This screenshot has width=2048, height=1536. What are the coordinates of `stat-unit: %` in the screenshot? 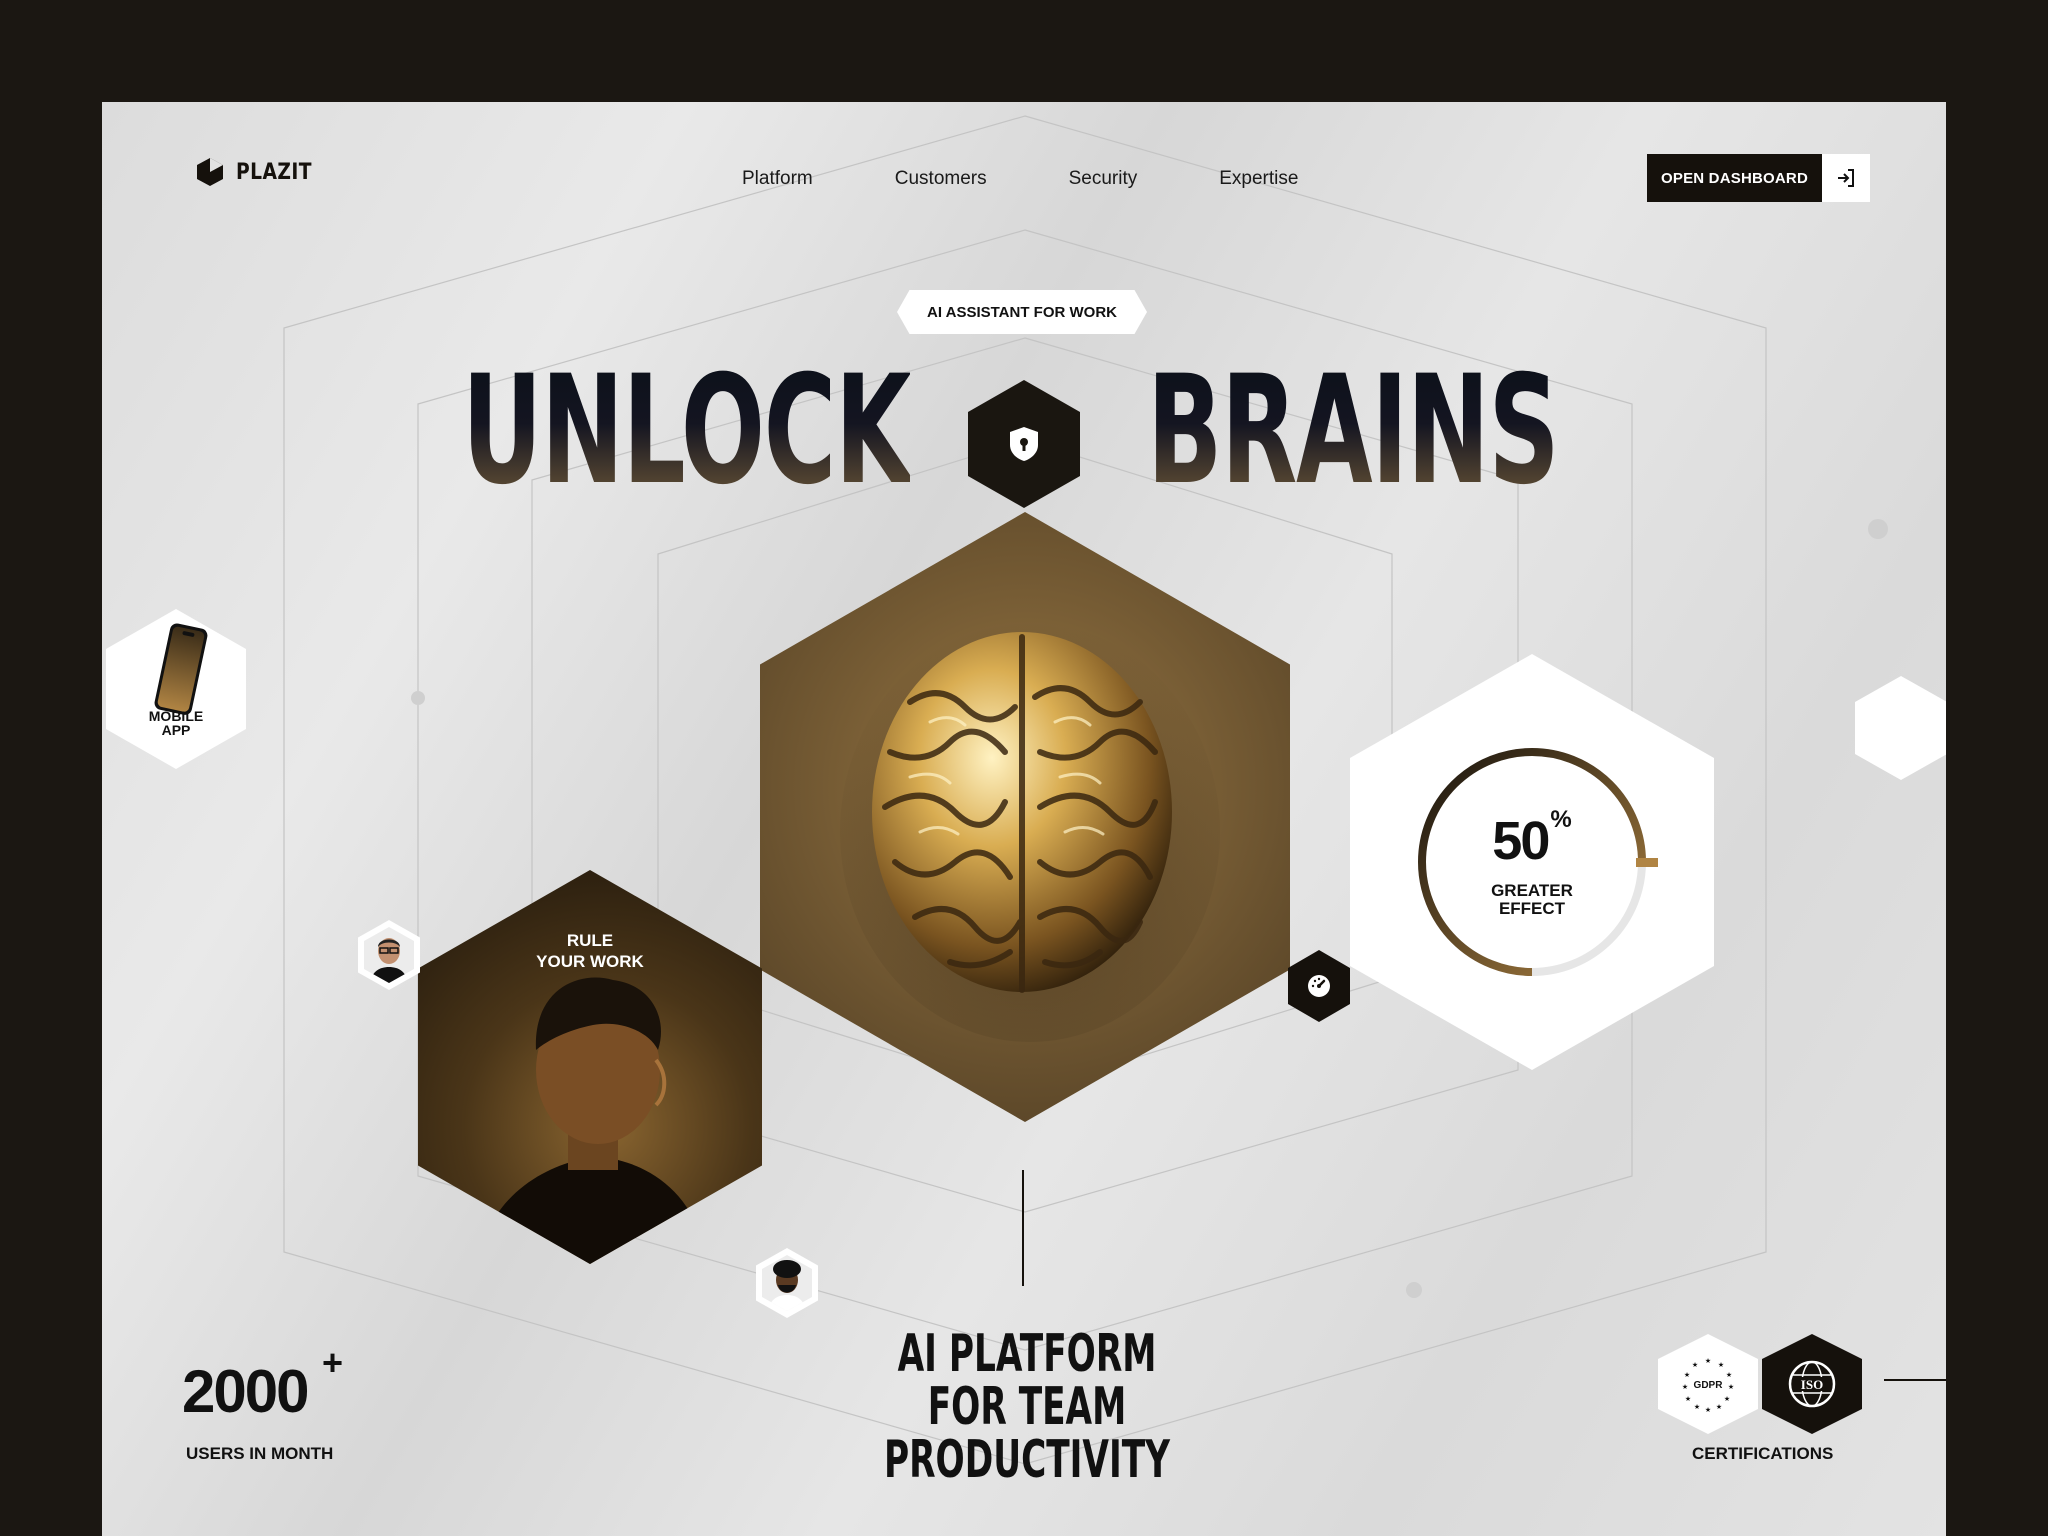 It's located at (1561, 819).